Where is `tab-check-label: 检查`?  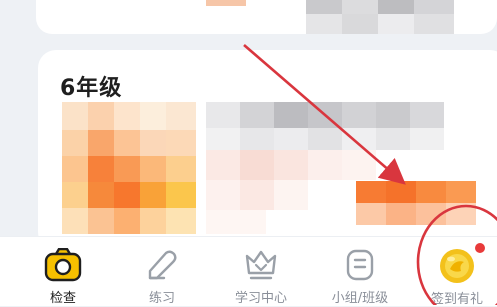 tab-check-label: 检查 is located at coordinates (62, 298).